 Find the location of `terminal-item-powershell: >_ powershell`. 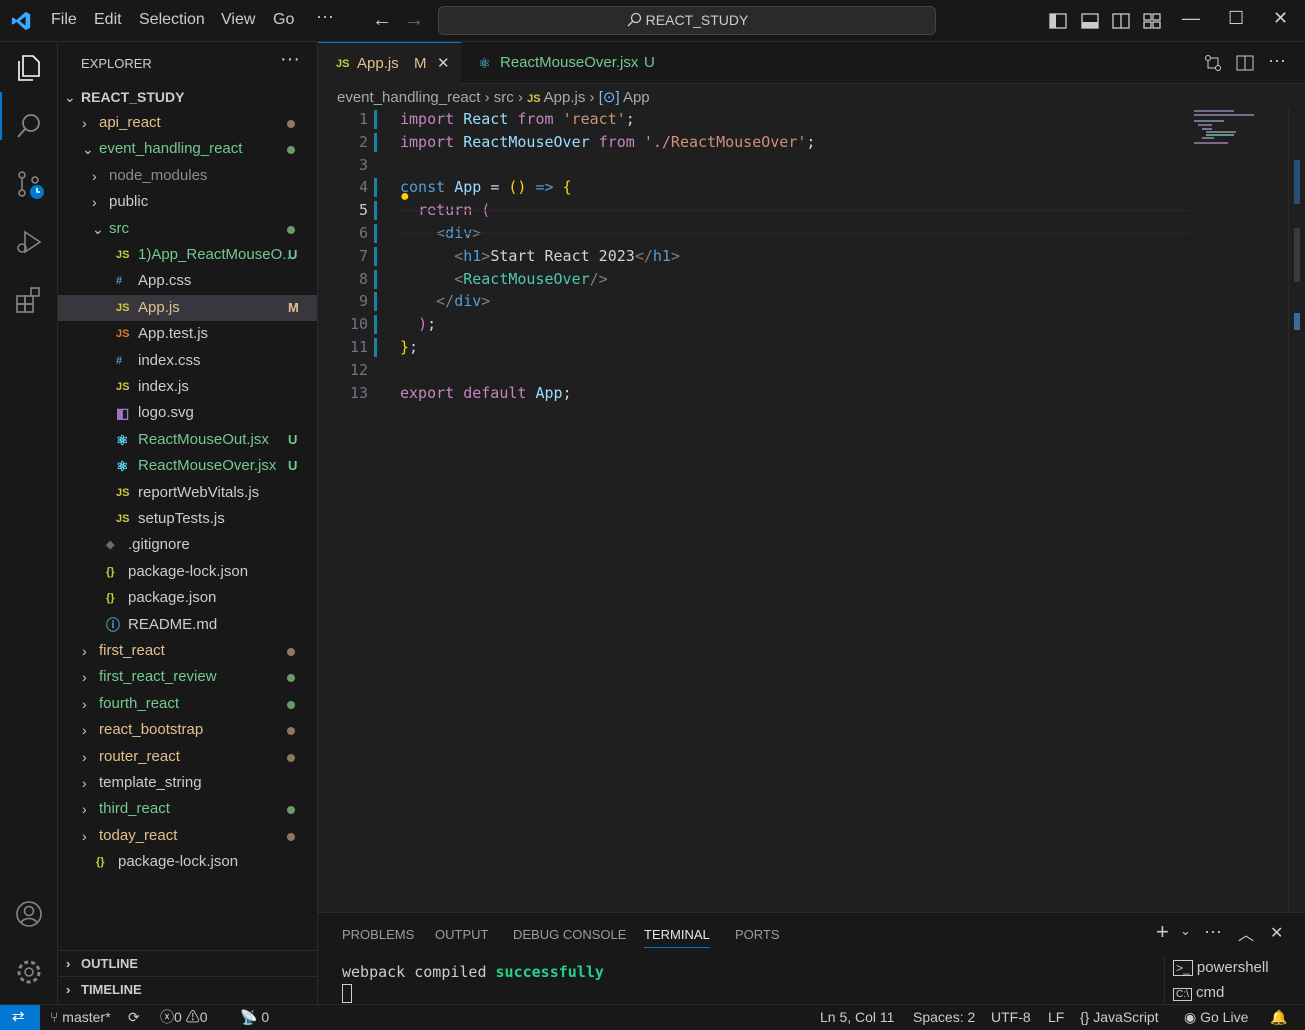

terminal-item-powershell: >_ powershell is located at coordinates (1221, 967).